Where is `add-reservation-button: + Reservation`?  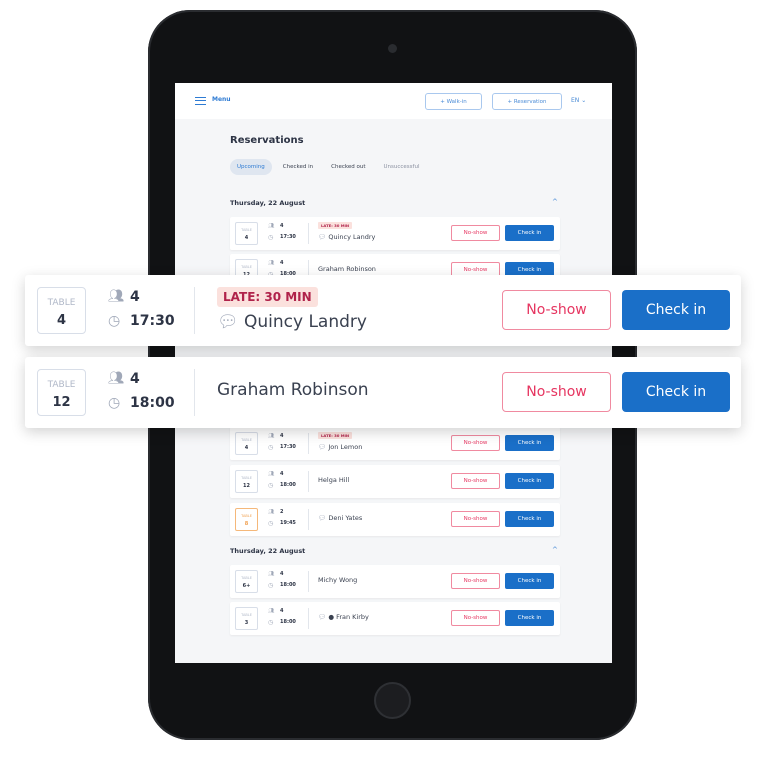
add-reservation-button: + Reservation is located at coordinates (527, 101).